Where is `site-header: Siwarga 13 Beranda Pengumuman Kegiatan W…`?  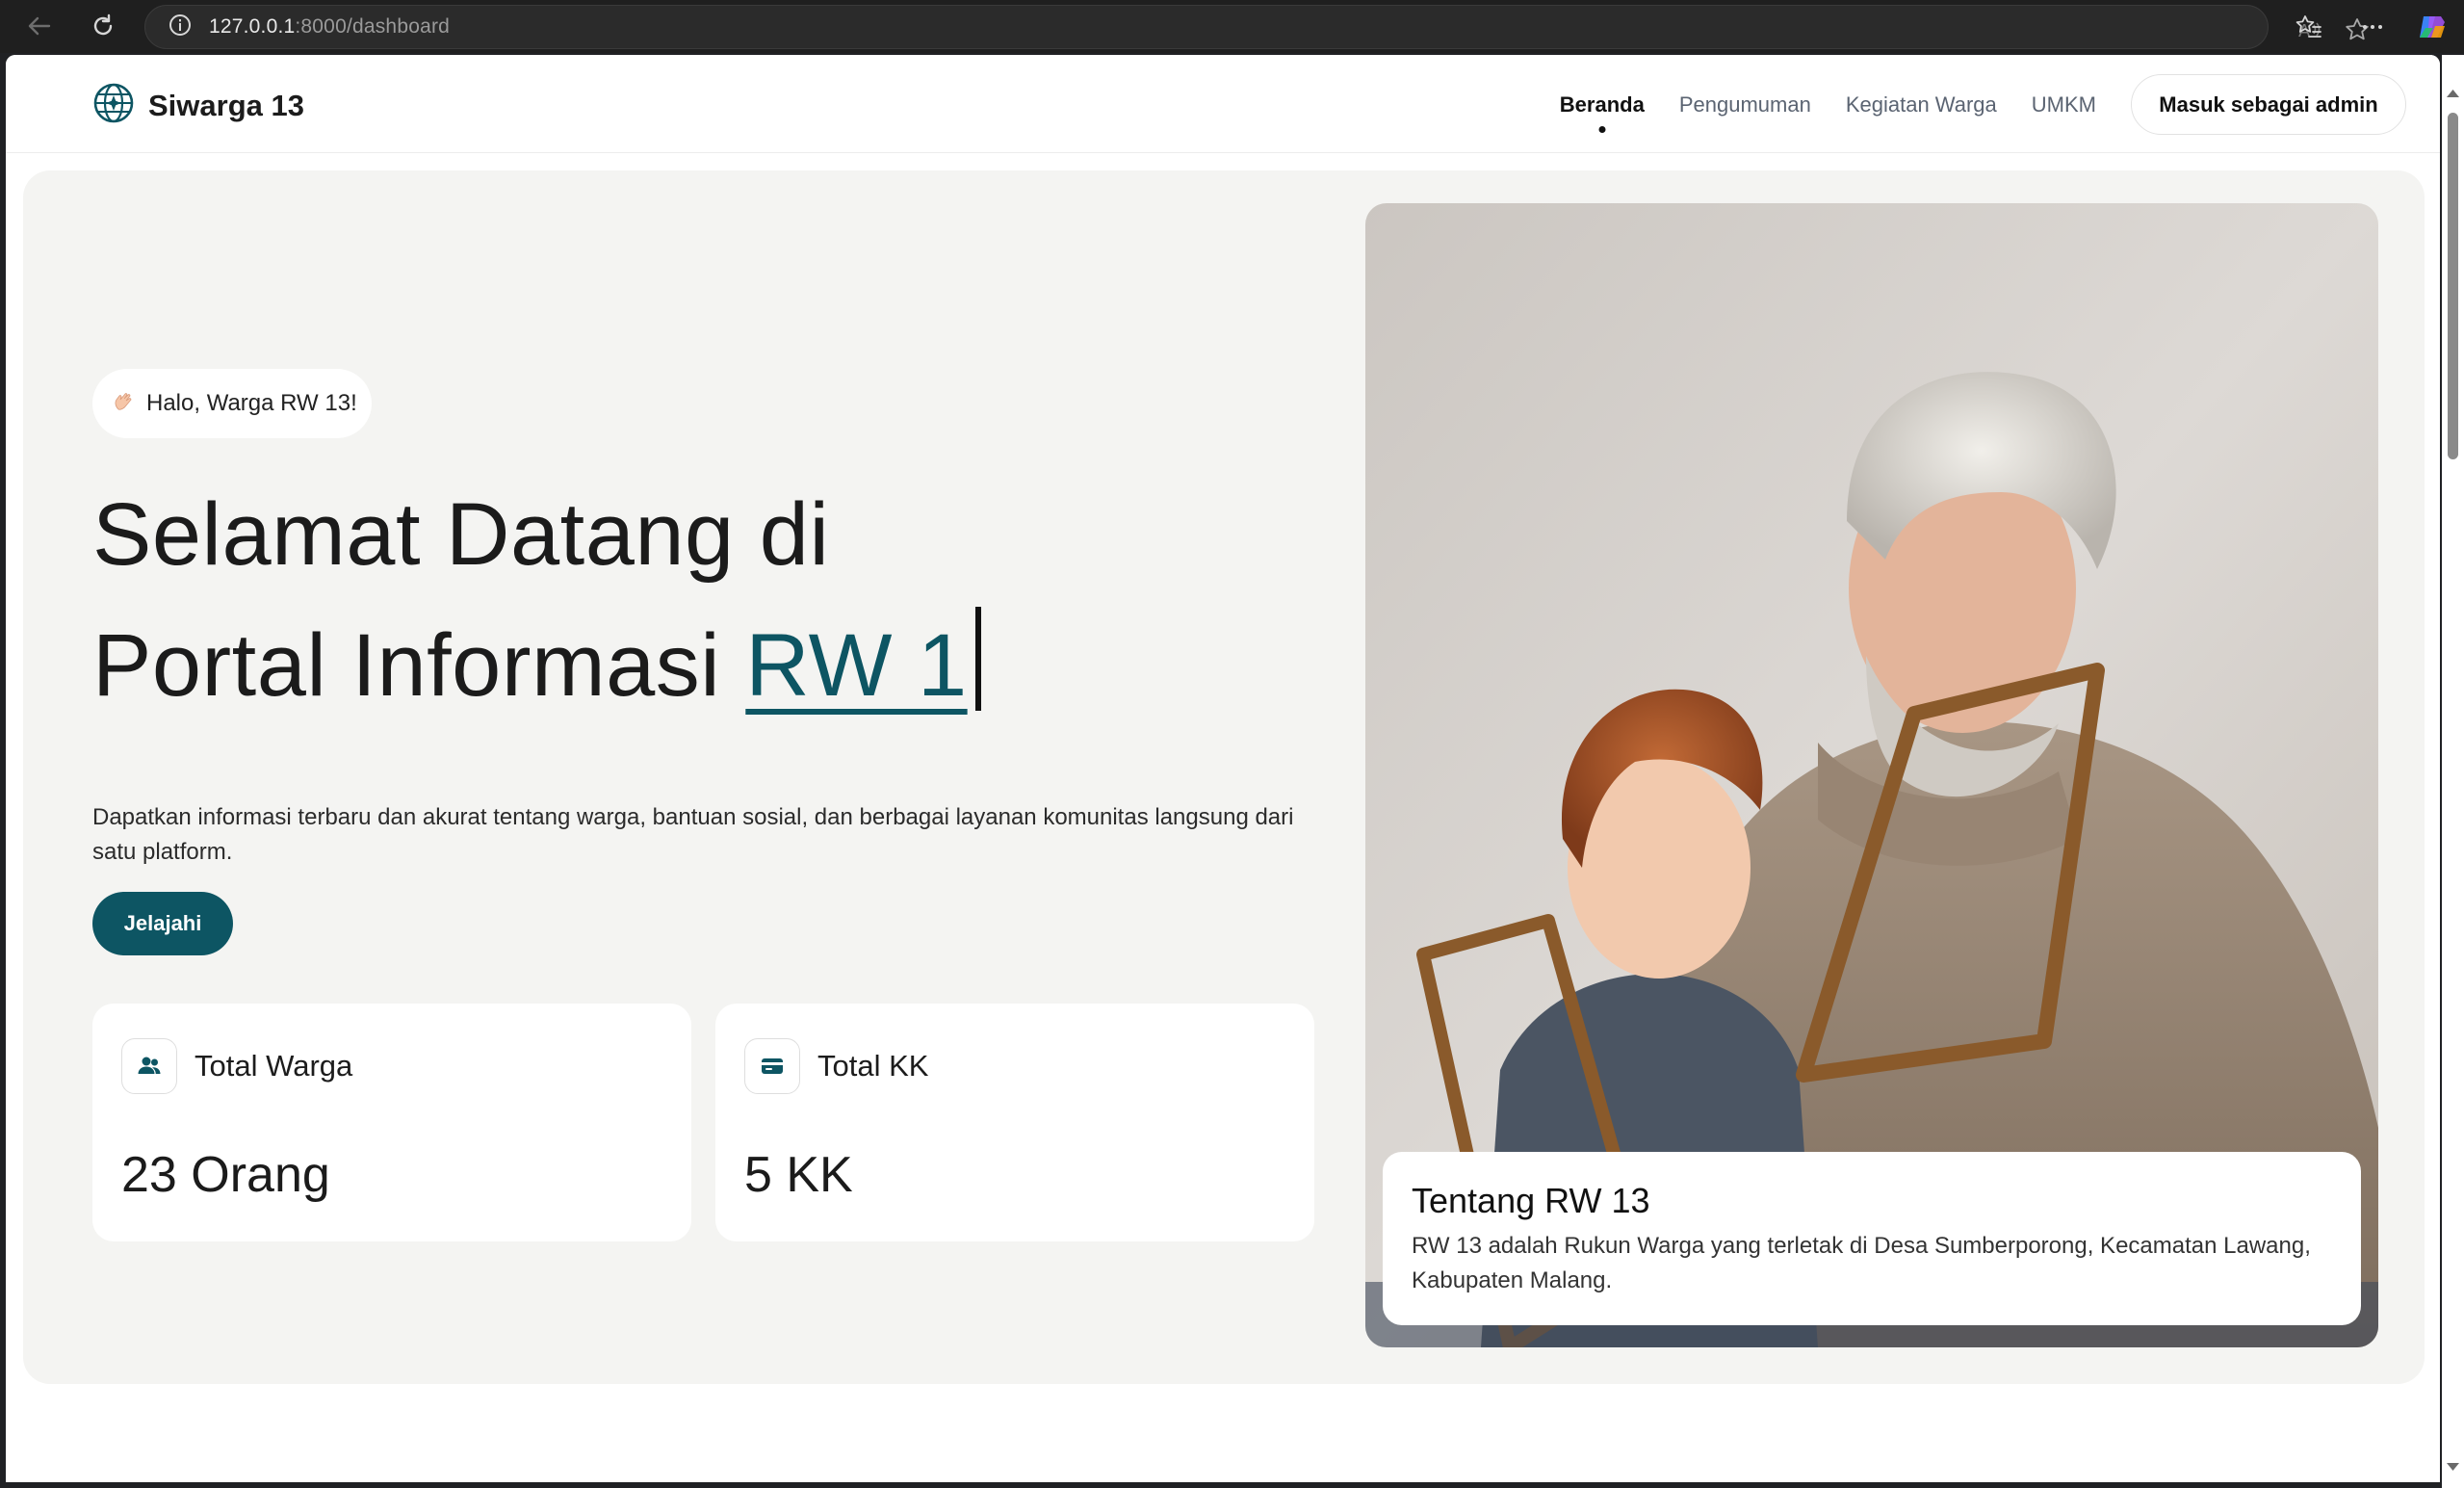
site-header: Siwarga 13 Beranda Pengumuman Kegiatan W… is located at coordinates (1223, 104).